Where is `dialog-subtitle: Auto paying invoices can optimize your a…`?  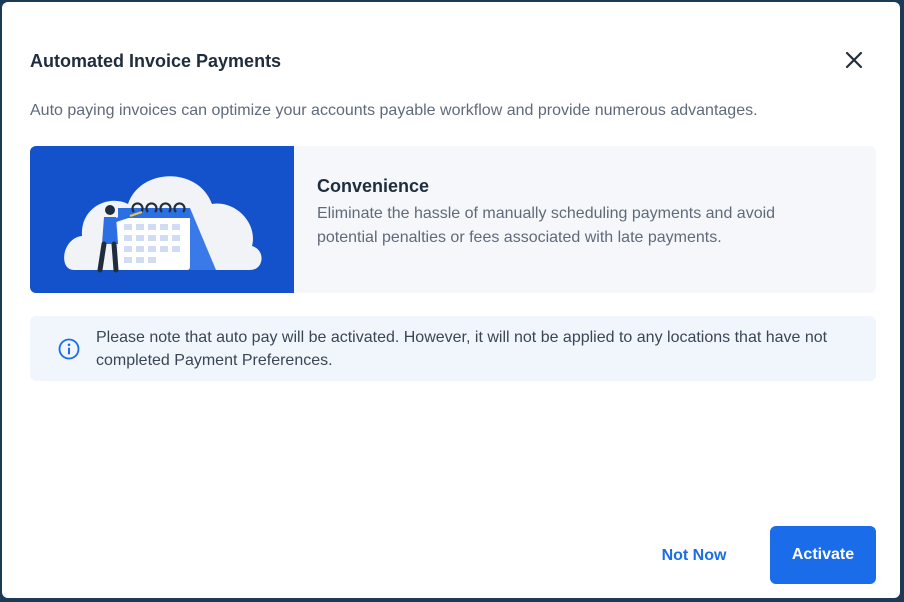 dialog-subtitle: Auto paying invoices can optimize your a… is located at coordinates (394, 110).